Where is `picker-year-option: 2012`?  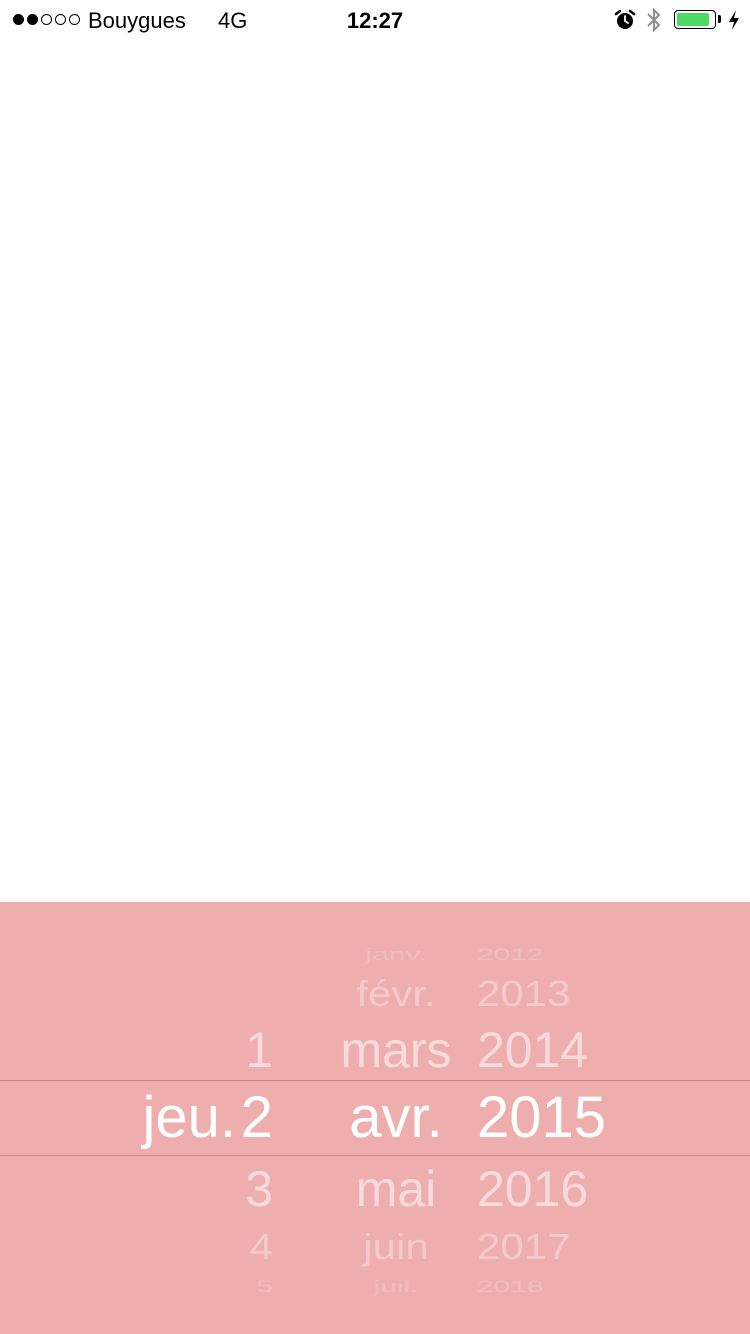
picker-year-option: 2012 is located at coordinates (557, 955).